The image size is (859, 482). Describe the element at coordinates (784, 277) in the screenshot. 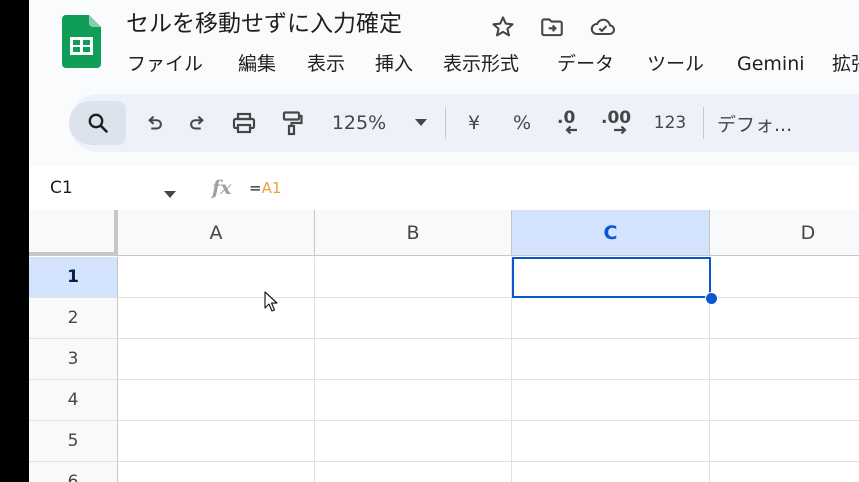

I see `cell-d1` at that location.